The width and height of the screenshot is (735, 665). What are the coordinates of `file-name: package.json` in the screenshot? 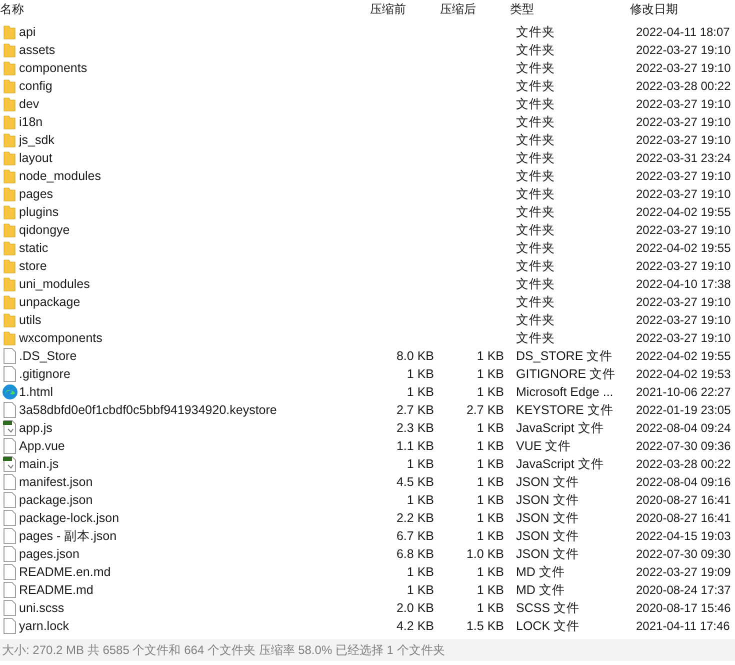 It's located at (199, 500).